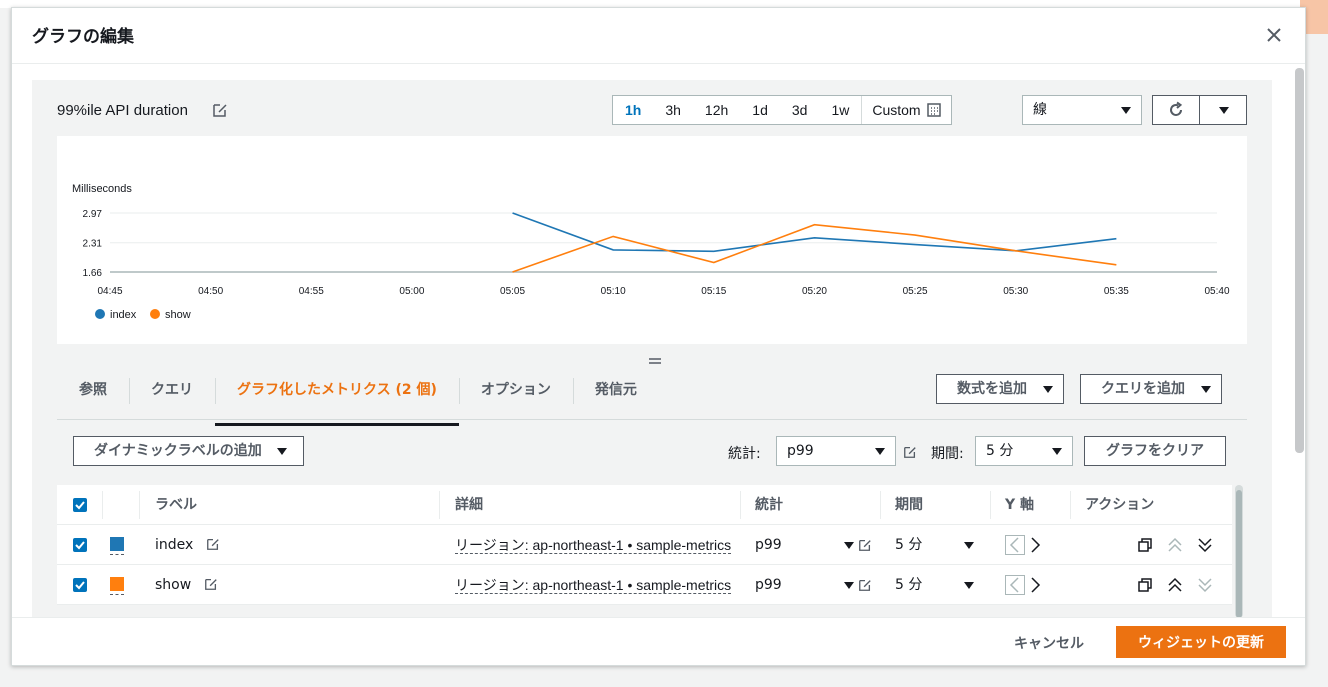  I want to click on add-query-button: クエリを追加, so click(1151, 389).